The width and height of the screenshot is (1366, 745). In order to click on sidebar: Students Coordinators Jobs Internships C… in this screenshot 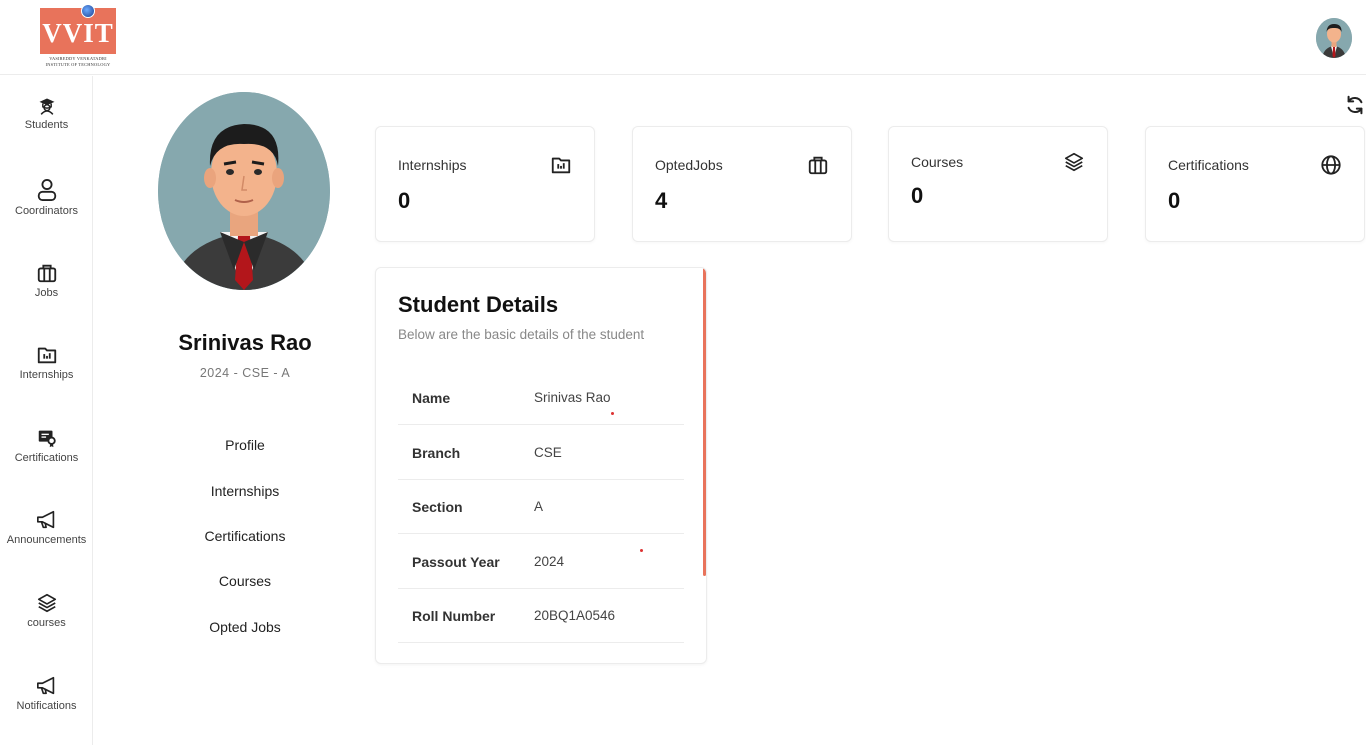, I will do `click(46, 410)`.